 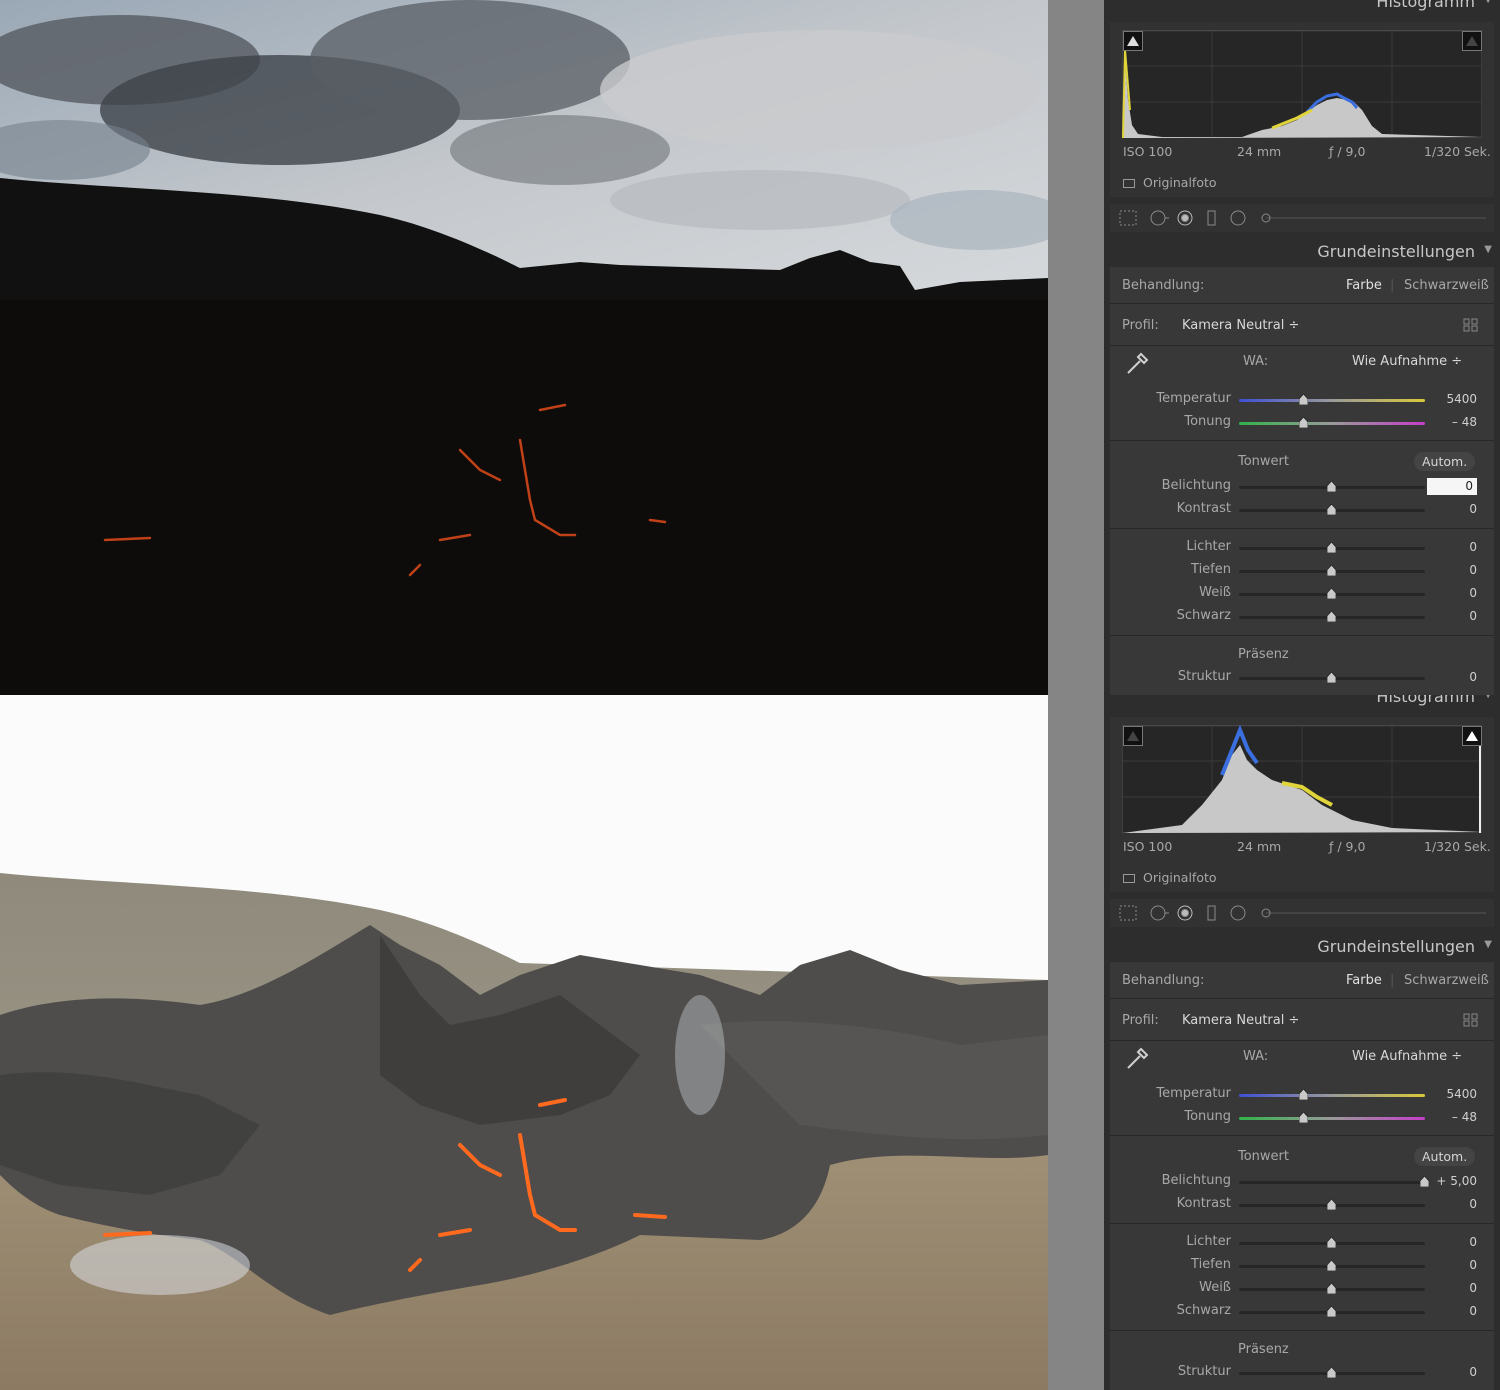 What do you see at coordinates (1204, 676) in the screenshot?
I see `struktur-label: Struktur` at bounding box center [1204, 676].